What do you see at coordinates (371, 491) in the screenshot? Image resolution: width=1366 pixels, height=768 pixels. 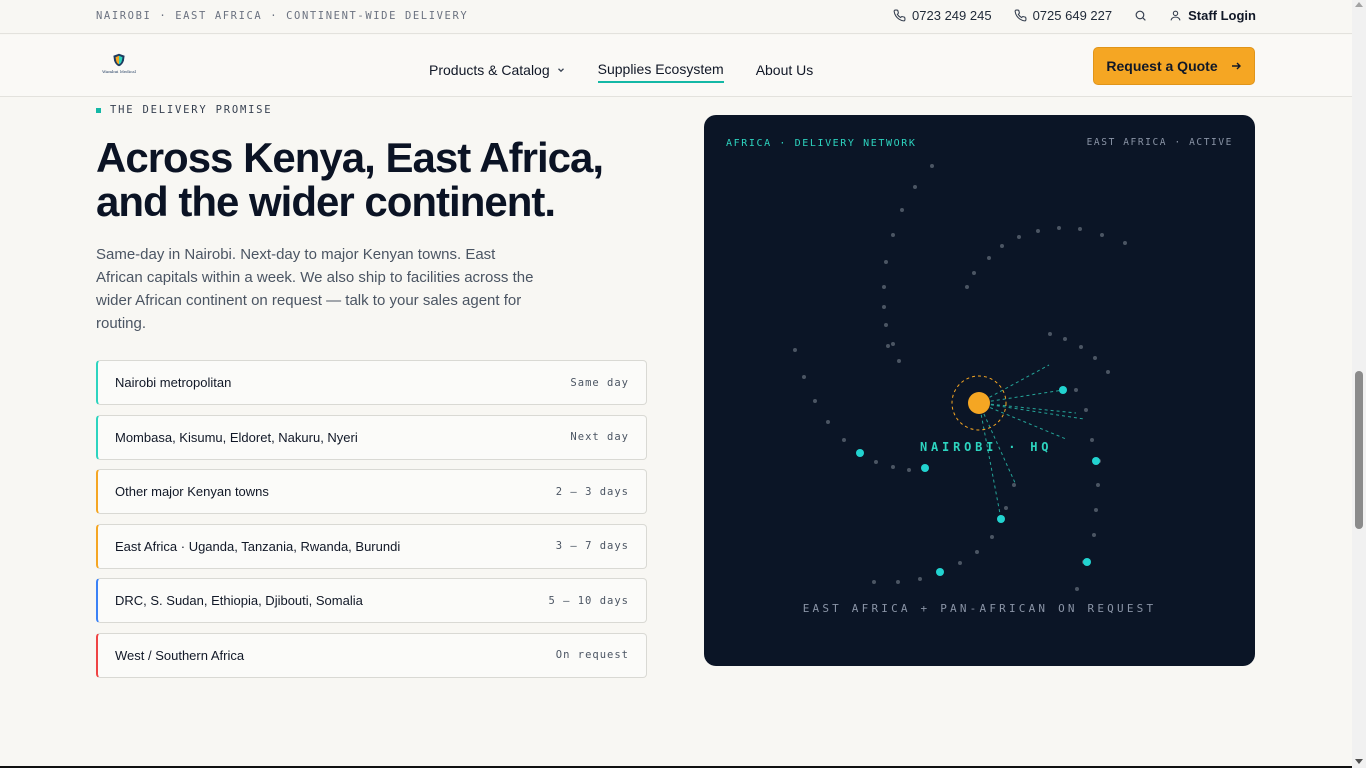 I see `zone-row: Other major Kenyan towns 2 – 3 days` at bounding box center [371, 491].